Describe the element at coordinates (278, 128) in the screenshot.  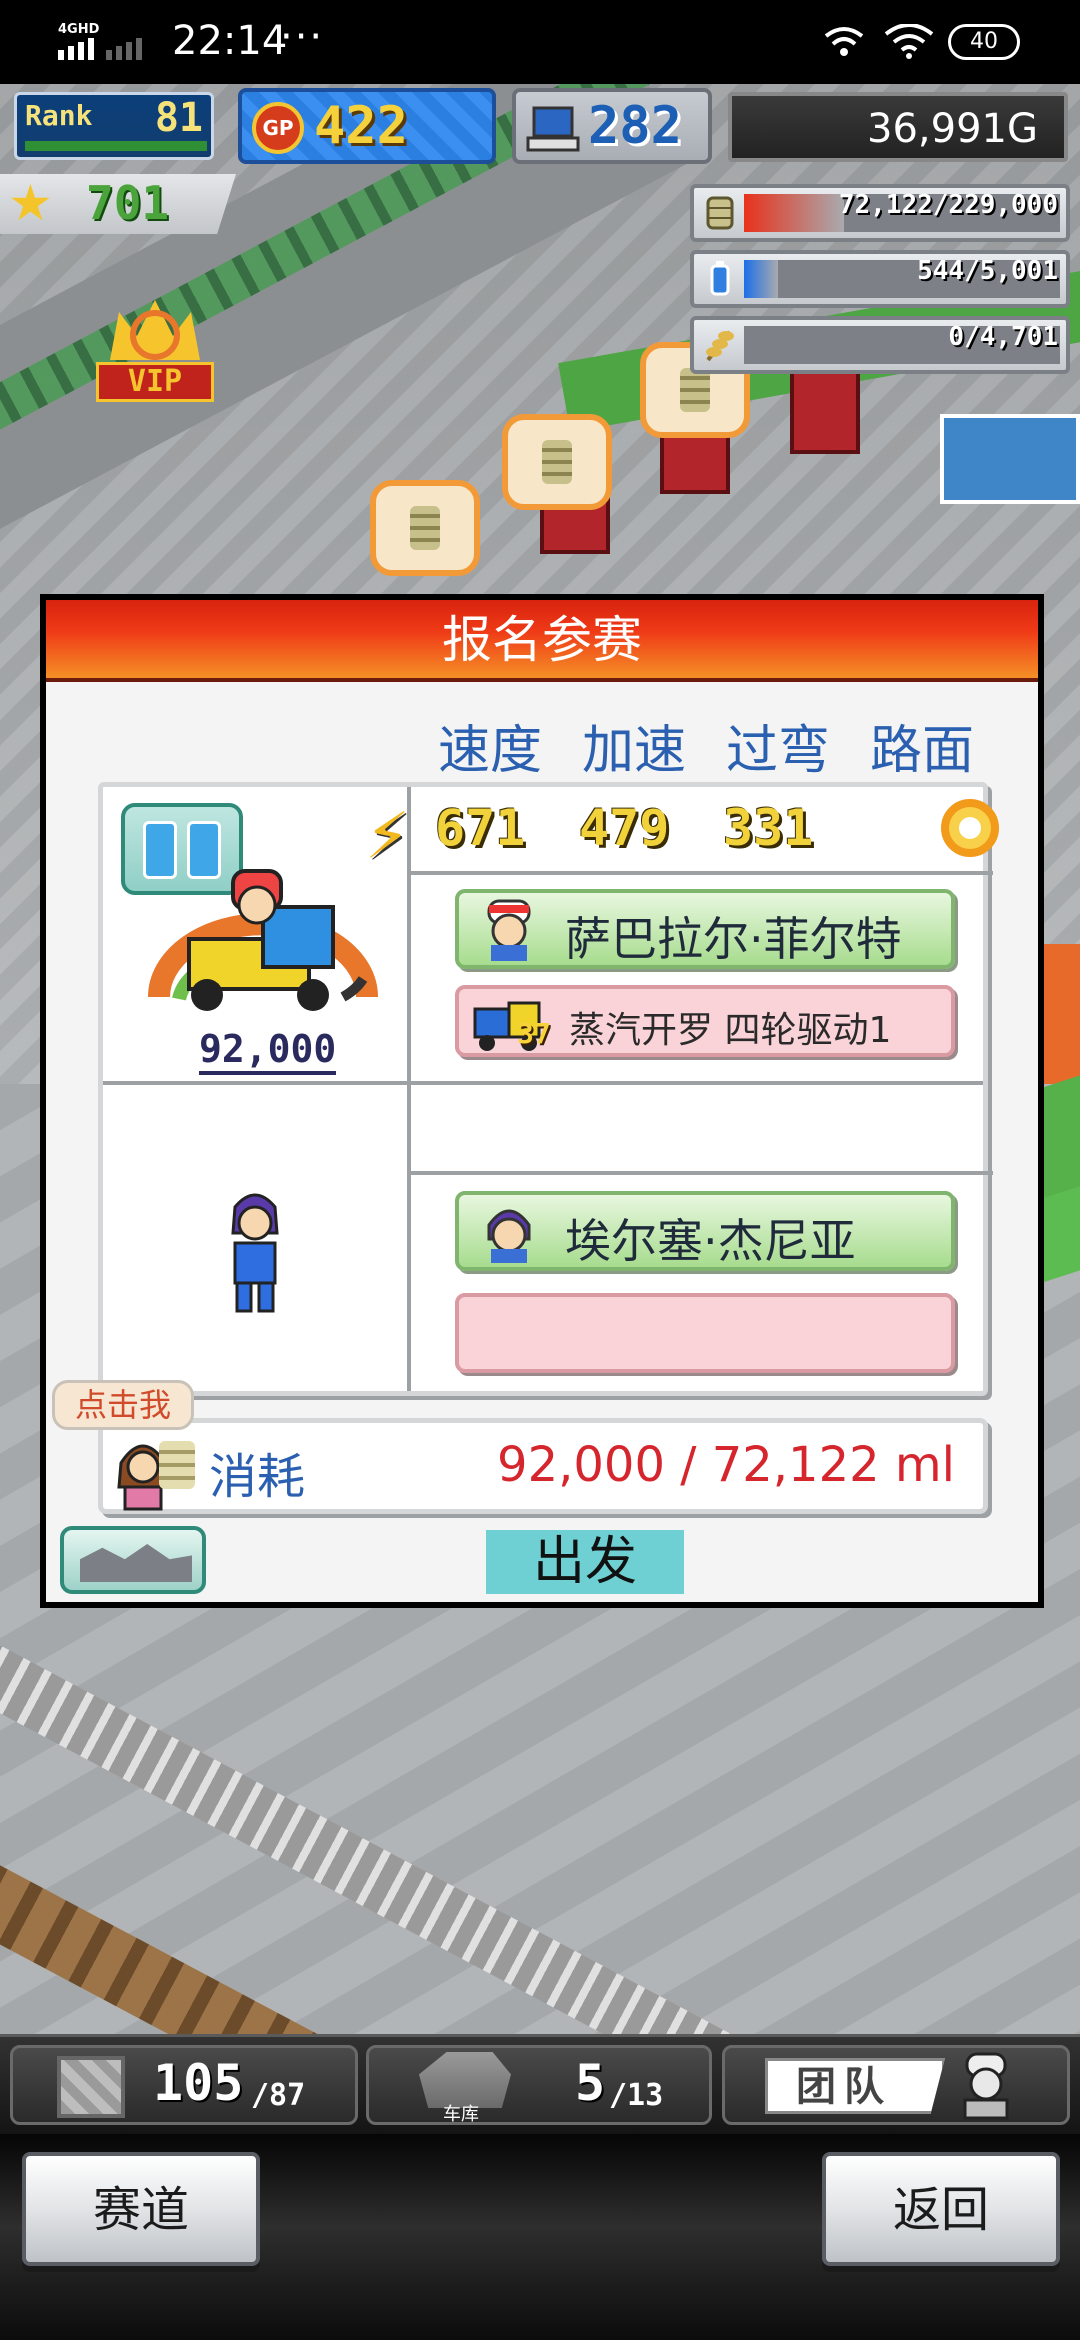
I see `gp-icon: GP` at that location.